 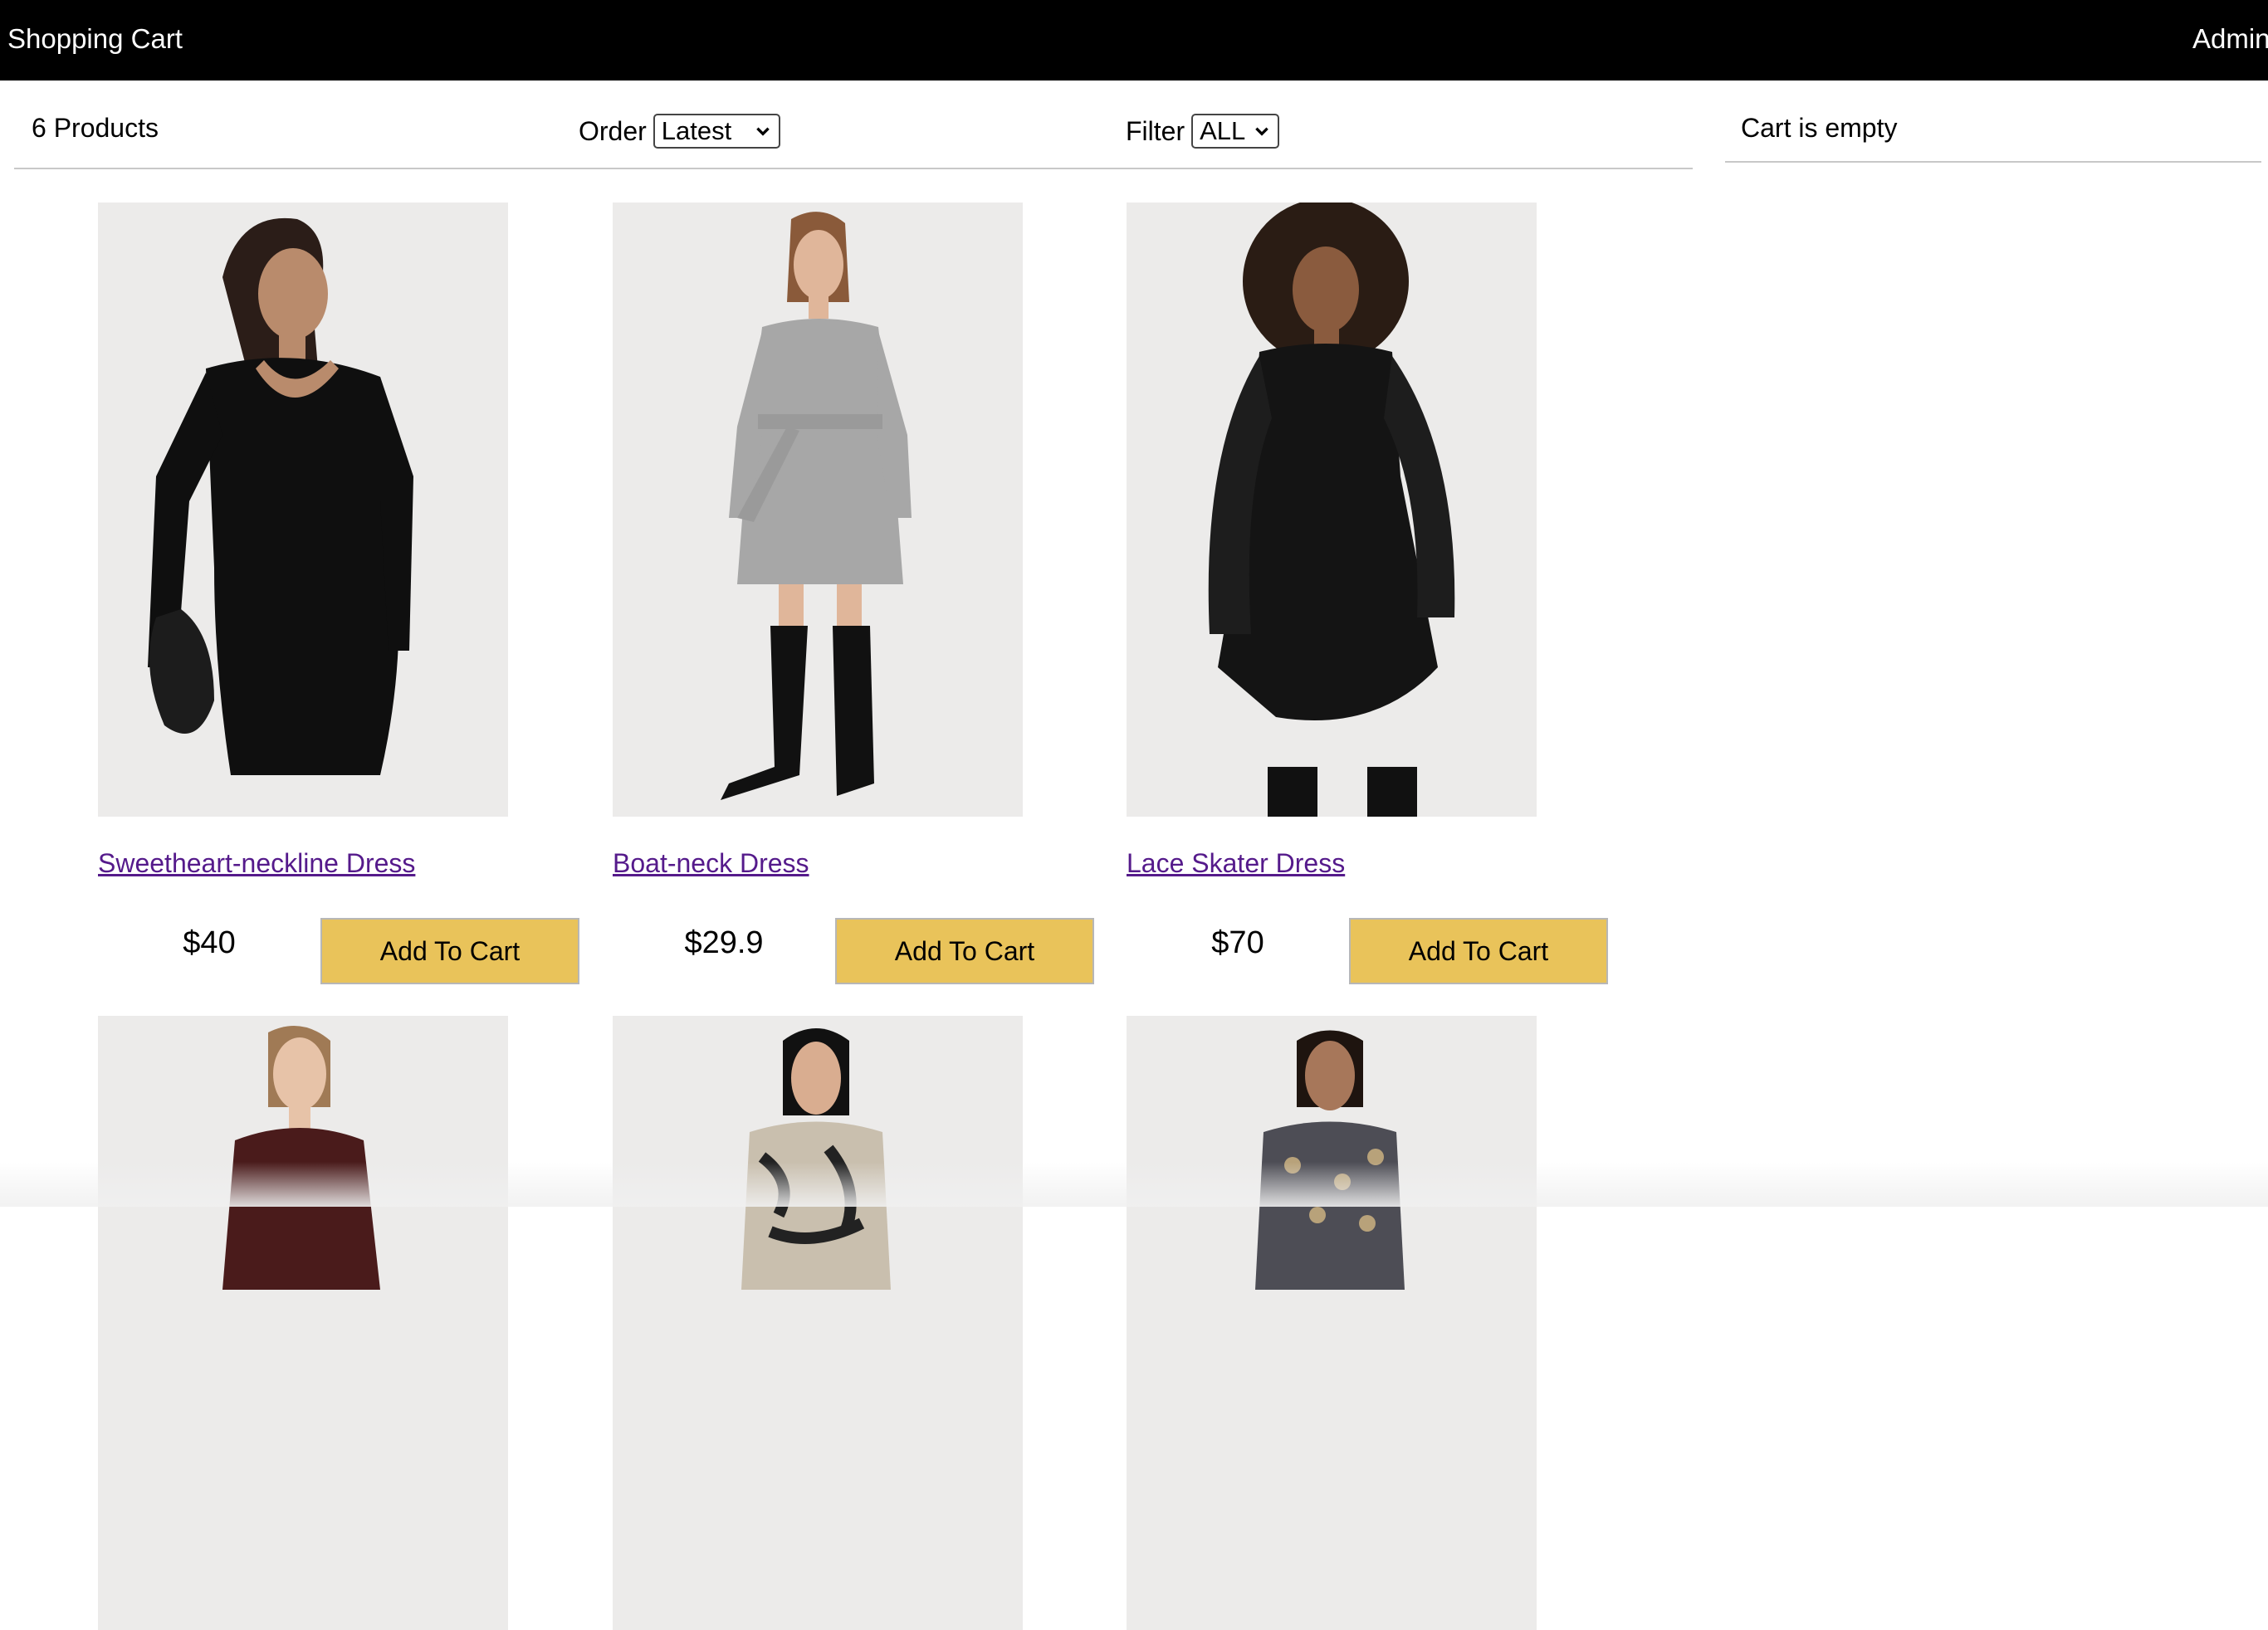 I want to click on product-title-link: Boat-neck Dress, so click(x=711, y=863).